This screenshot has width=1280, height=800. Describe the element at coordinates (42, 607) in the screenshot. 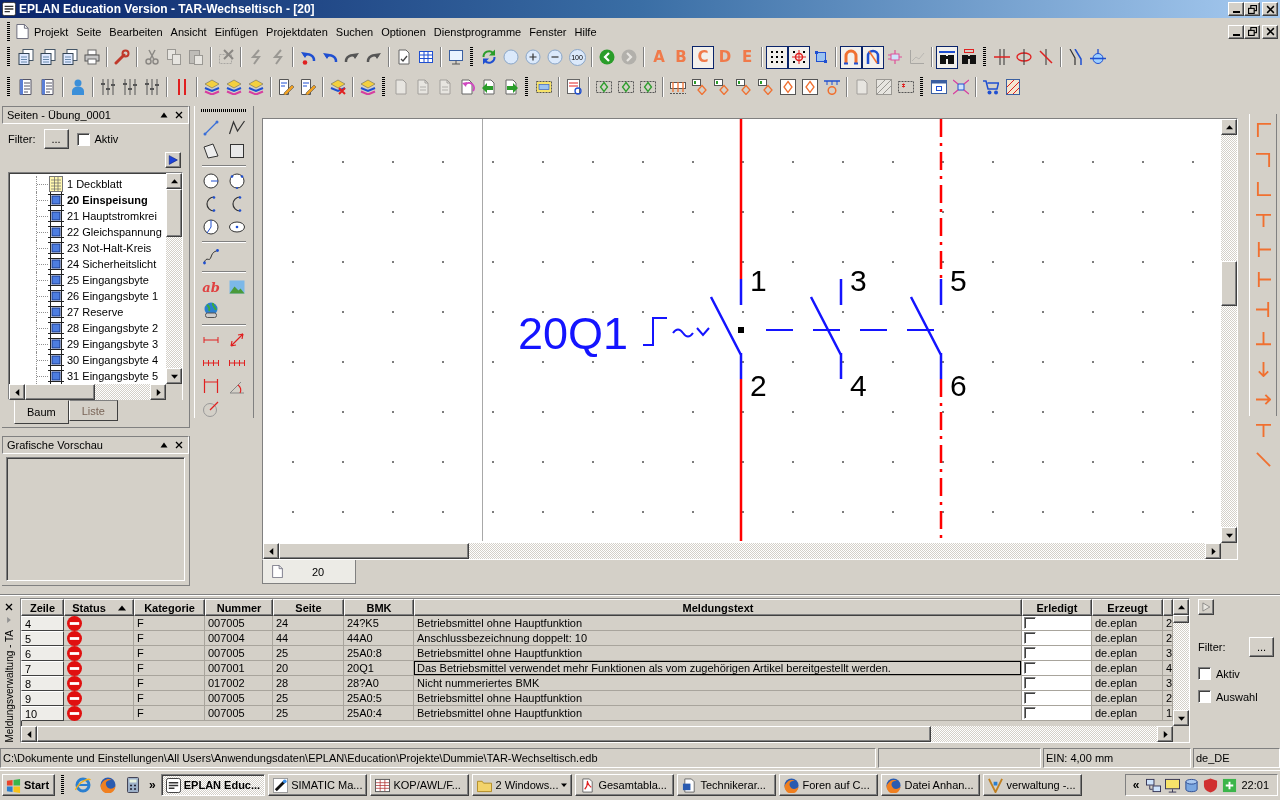

I see `column-header: Zeile` at that location.